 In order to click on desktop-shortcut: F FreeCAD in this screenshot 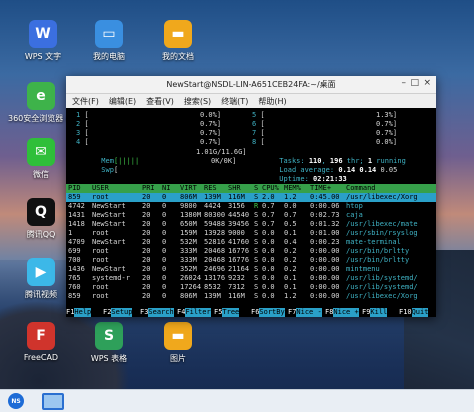, I will do `click(41, 342)`.